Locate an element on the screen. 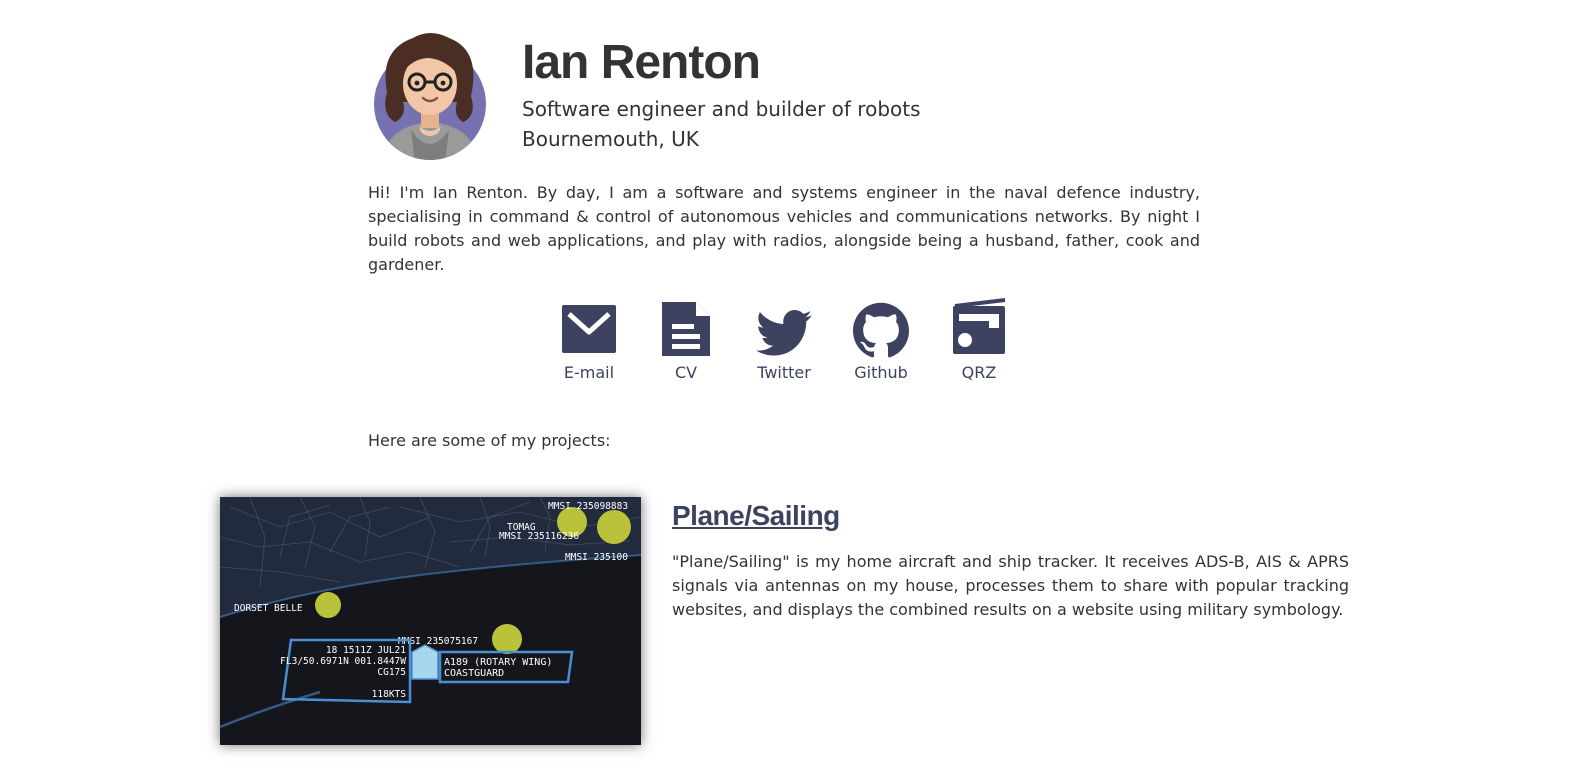 The height and width of the screenshot is (772, 1583). map-label-mmsi-tomag: MMSI 235116236 is located at coordinates (539, 536).